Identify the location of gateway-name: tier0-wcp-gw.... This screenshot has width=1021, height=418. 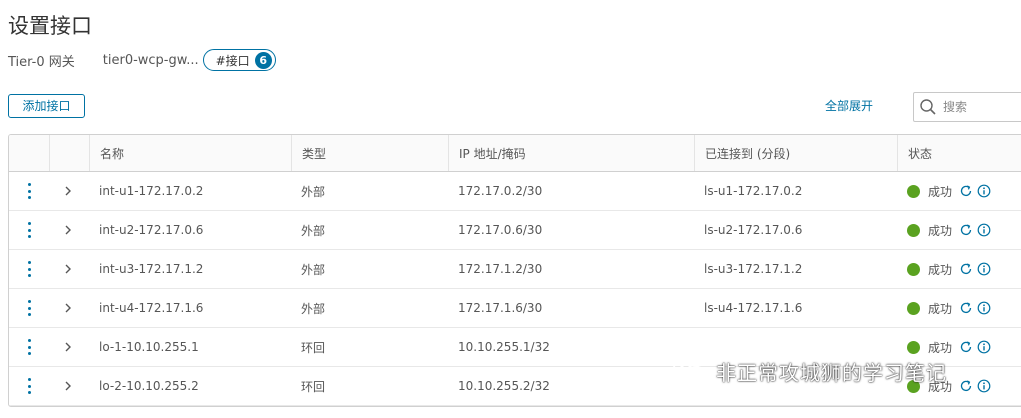
(150, 60).